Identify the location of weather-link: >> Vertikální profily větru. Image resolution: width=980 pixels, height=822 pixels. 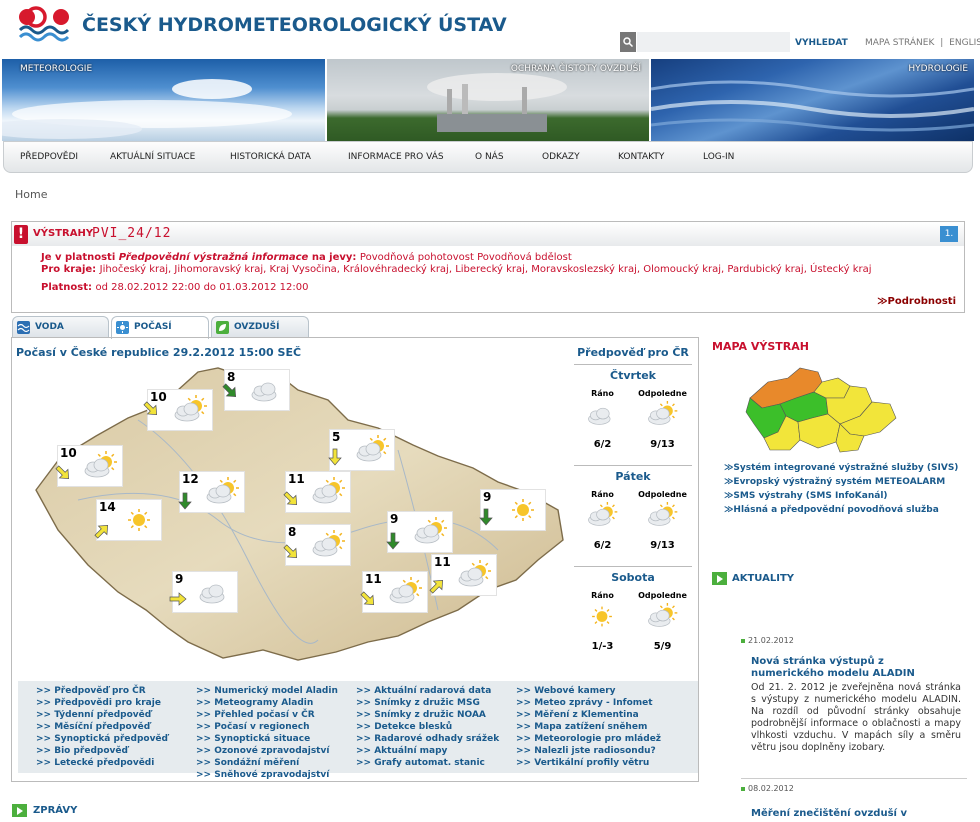
(588, 763).